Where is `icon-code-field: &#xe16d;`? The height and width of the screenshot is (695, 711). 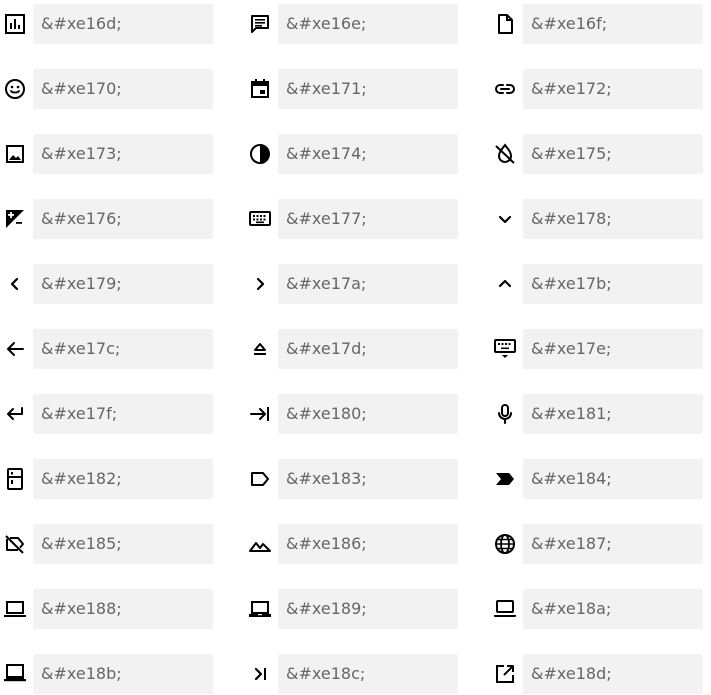 icon-code-field: &#xe16d; is located at coordinates (123, 24).